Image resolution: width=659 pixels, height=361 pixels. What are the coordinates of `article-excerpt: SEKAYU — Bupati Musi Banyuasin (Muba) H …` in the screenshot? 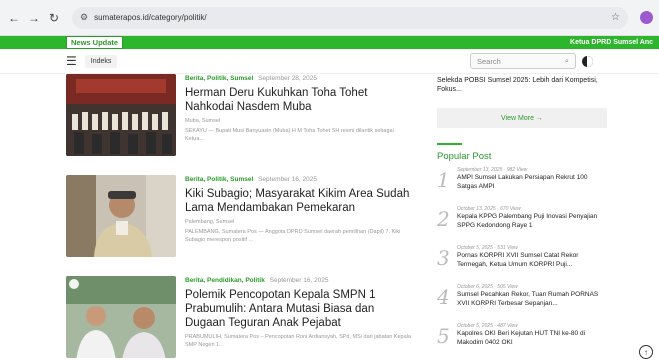 It's located at (289, 135).